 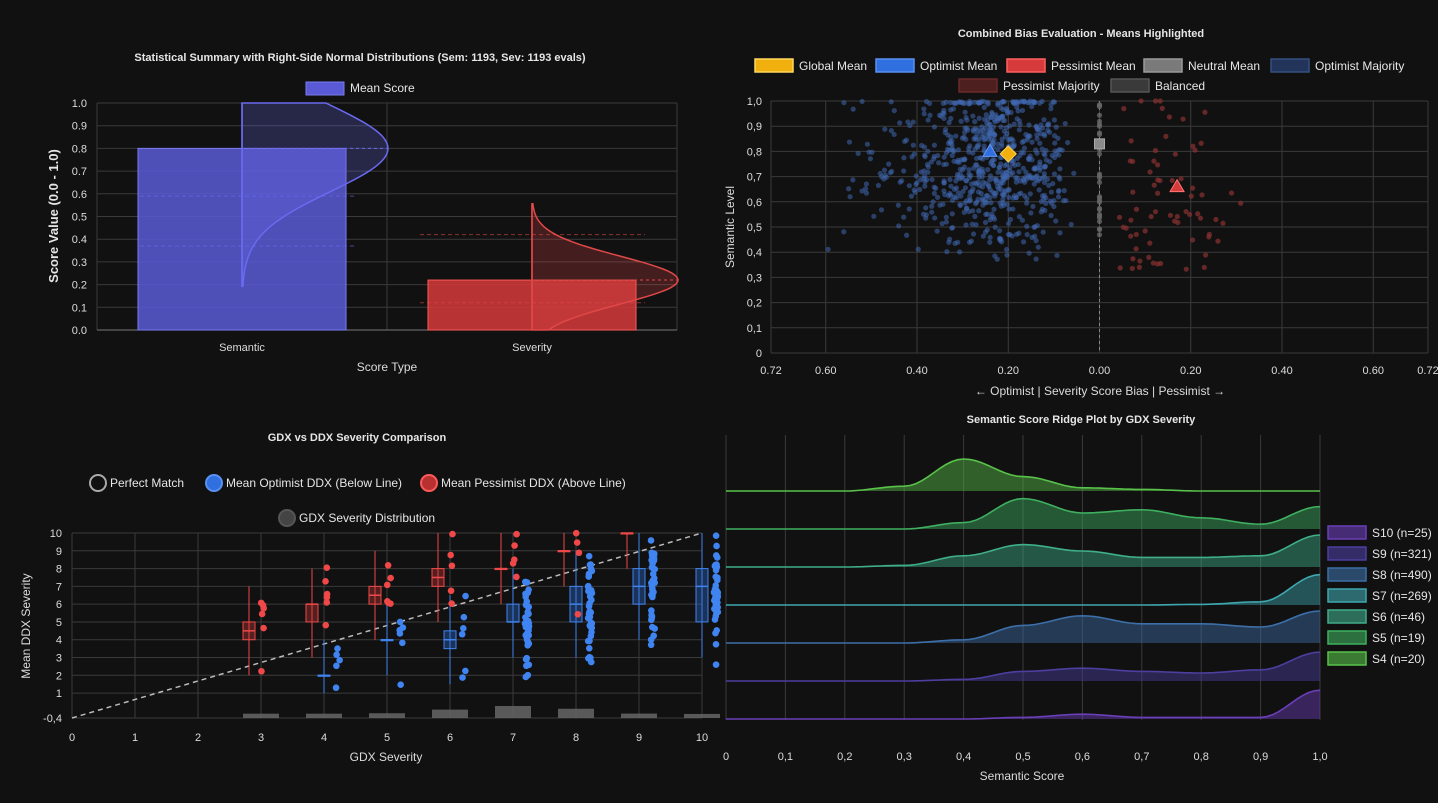 What do you see at coordinates (147, 483) in the screenshot?
I see `legend-label: Perfect Match` at bounding box center [147, 483].